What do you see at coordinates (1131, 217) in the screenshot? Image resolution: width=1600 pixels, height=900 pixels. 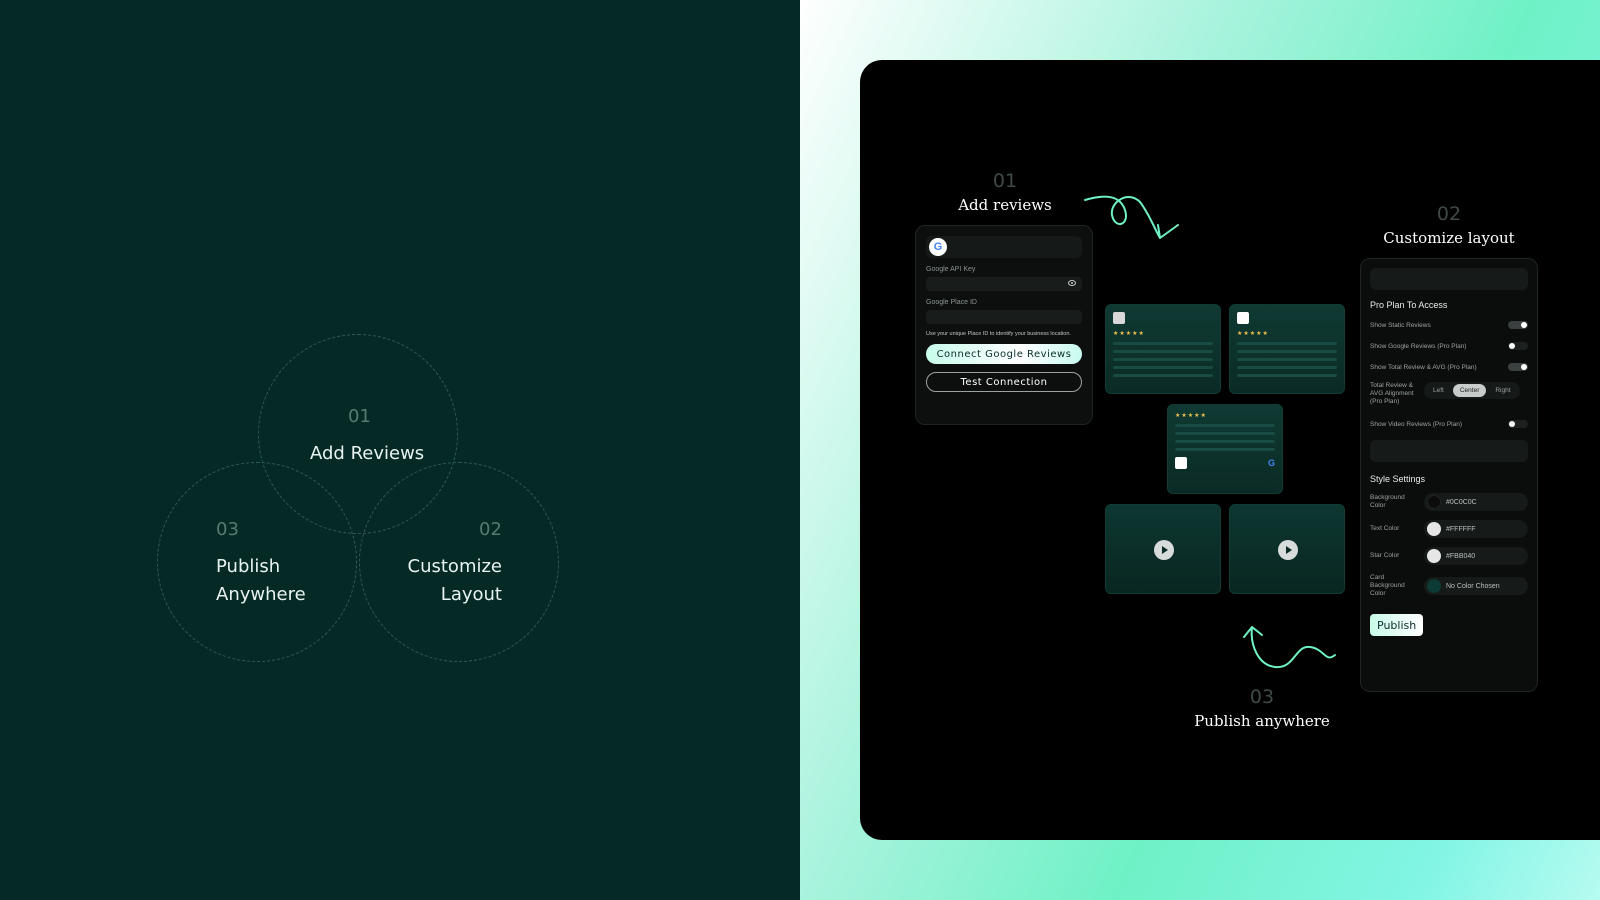 I see `arrow-squiggle-top` at bounding box center [1131, 217].